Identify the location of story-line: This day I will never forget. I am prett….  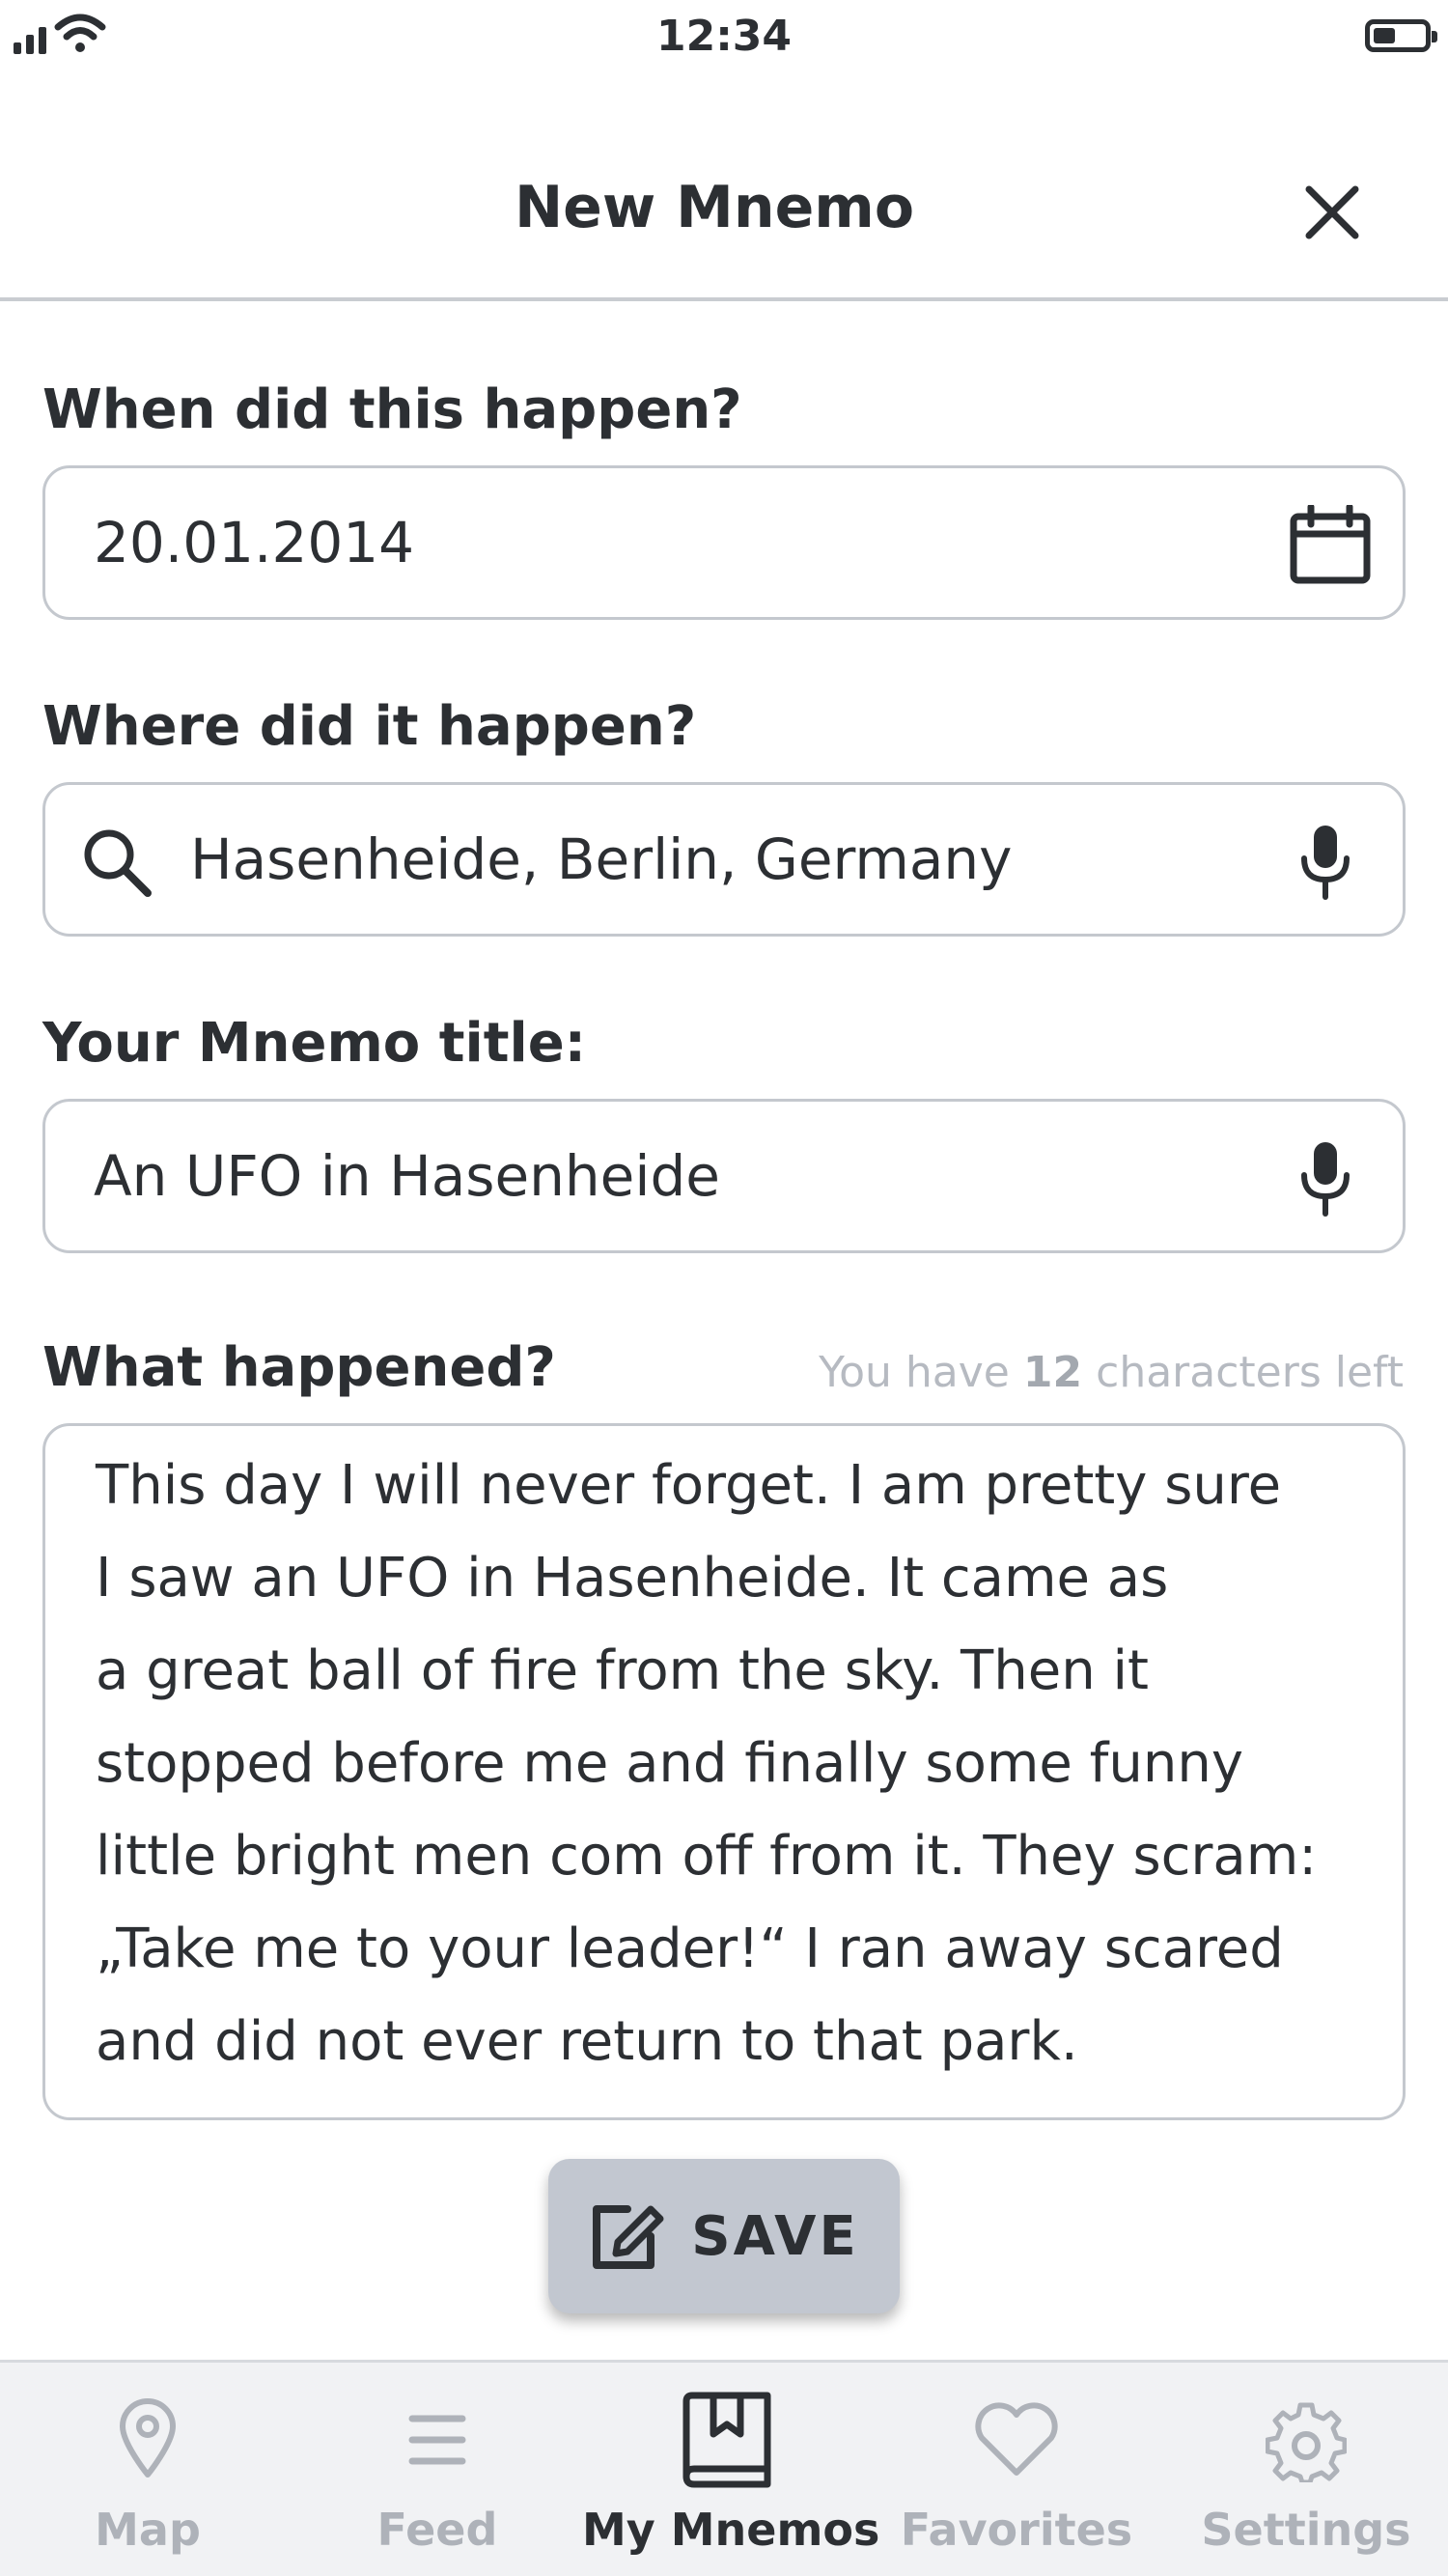
(689, 1486).